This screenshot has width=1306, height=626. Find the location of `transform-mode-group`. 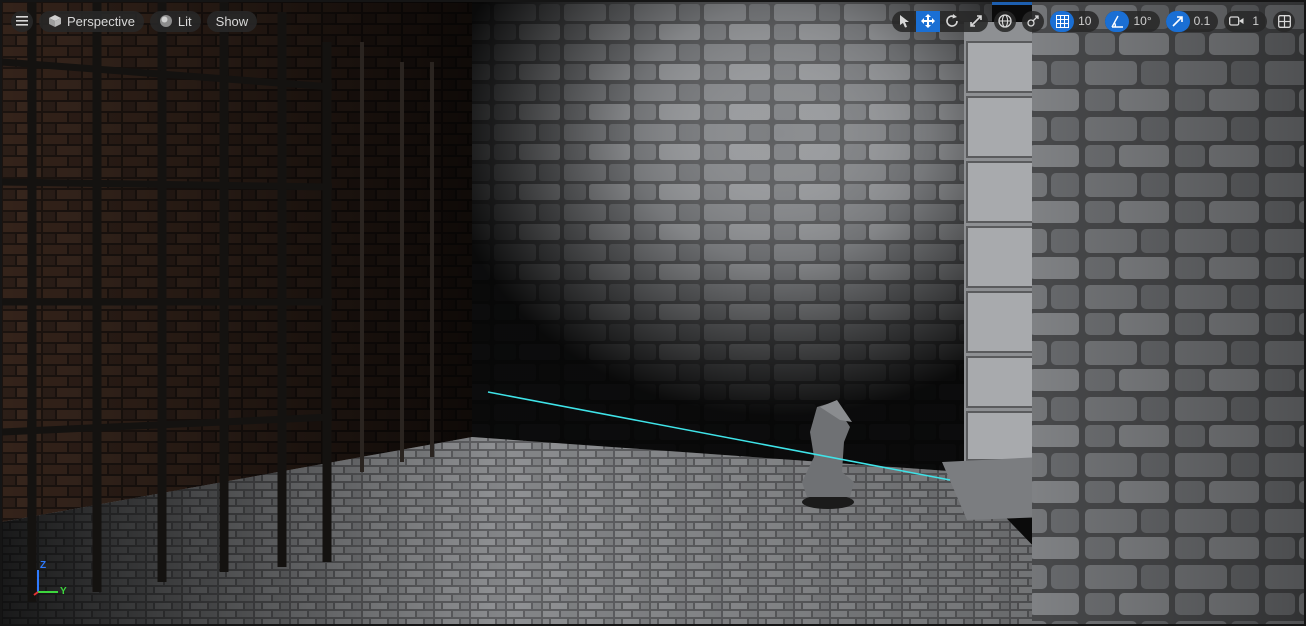

transform-mode-group is located at coordinates (940, 21).